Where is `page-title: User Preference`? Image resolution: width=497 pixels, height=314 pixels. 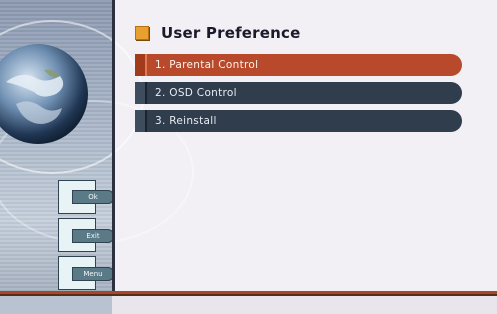
page-title: User Preference is located at coordinates (231, 33).